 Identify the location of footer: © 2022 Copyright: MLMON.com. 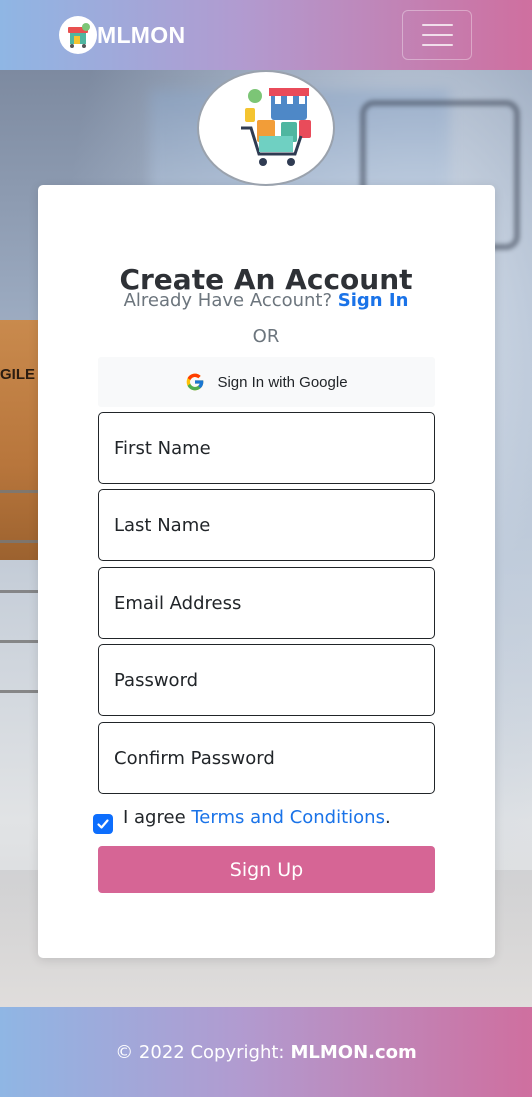
(266, 1052).